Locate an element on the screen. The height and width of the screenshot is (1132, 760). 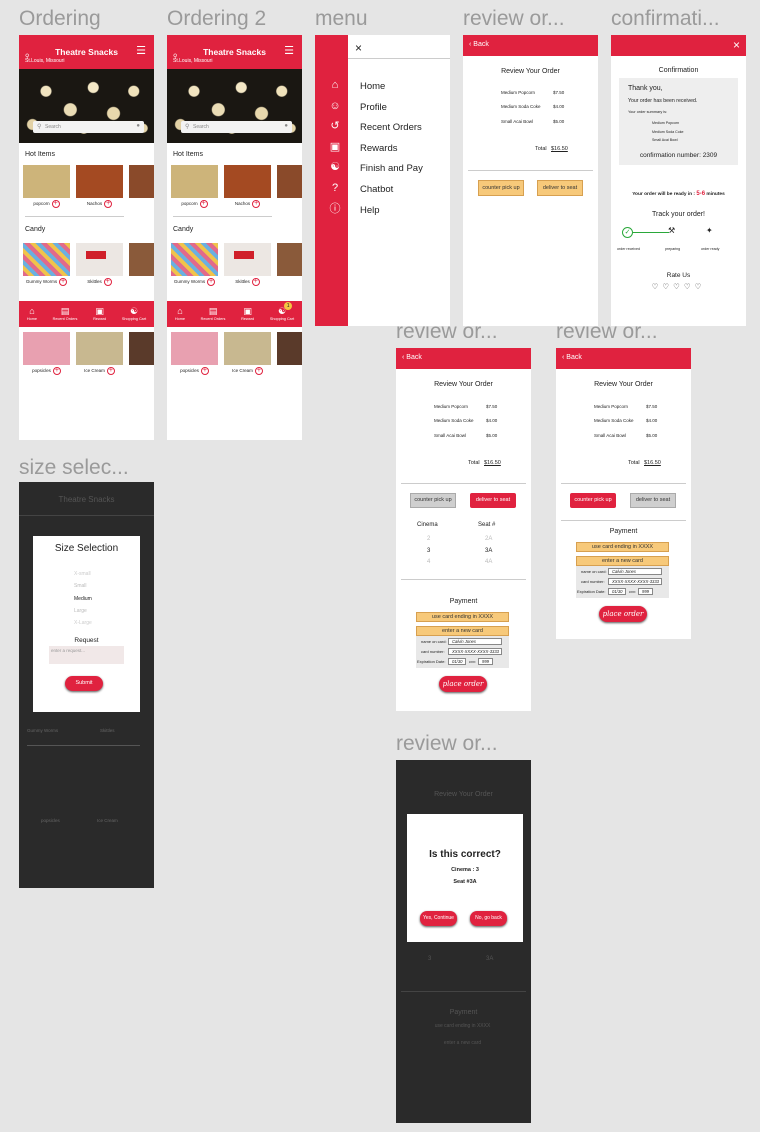
picker-option-selected: 3 is located at coordinates (428, 552).